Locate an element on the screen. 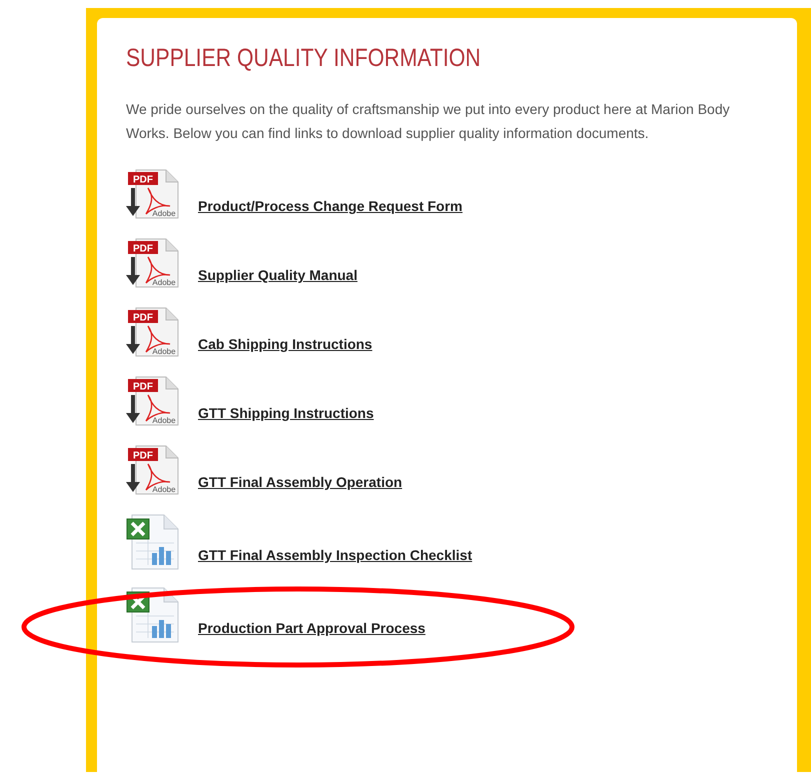 The height and width of the screenshot is (774, 811). page-heading: SUPPLIER QUALITY INFORMATION is located at coordinates (304, 58).